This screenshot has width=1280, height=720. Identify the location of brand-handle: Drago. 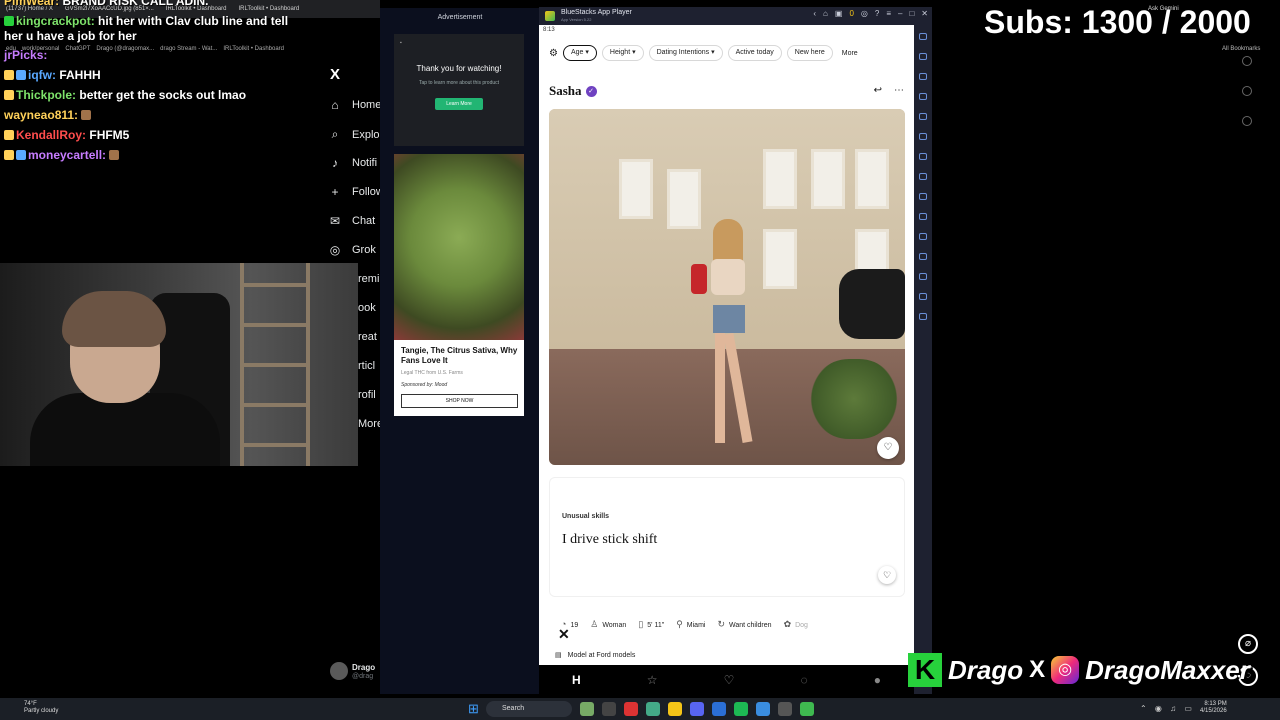
(986, 669).